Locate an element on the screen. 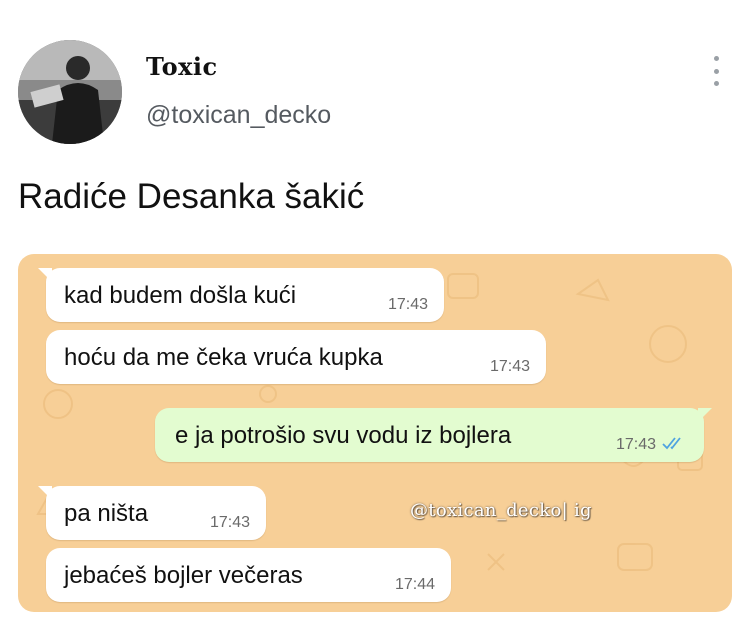 This screenshot has width=746, height=625. message-text: jebaćeš bojler večeras is located at coordinates (183, 575).